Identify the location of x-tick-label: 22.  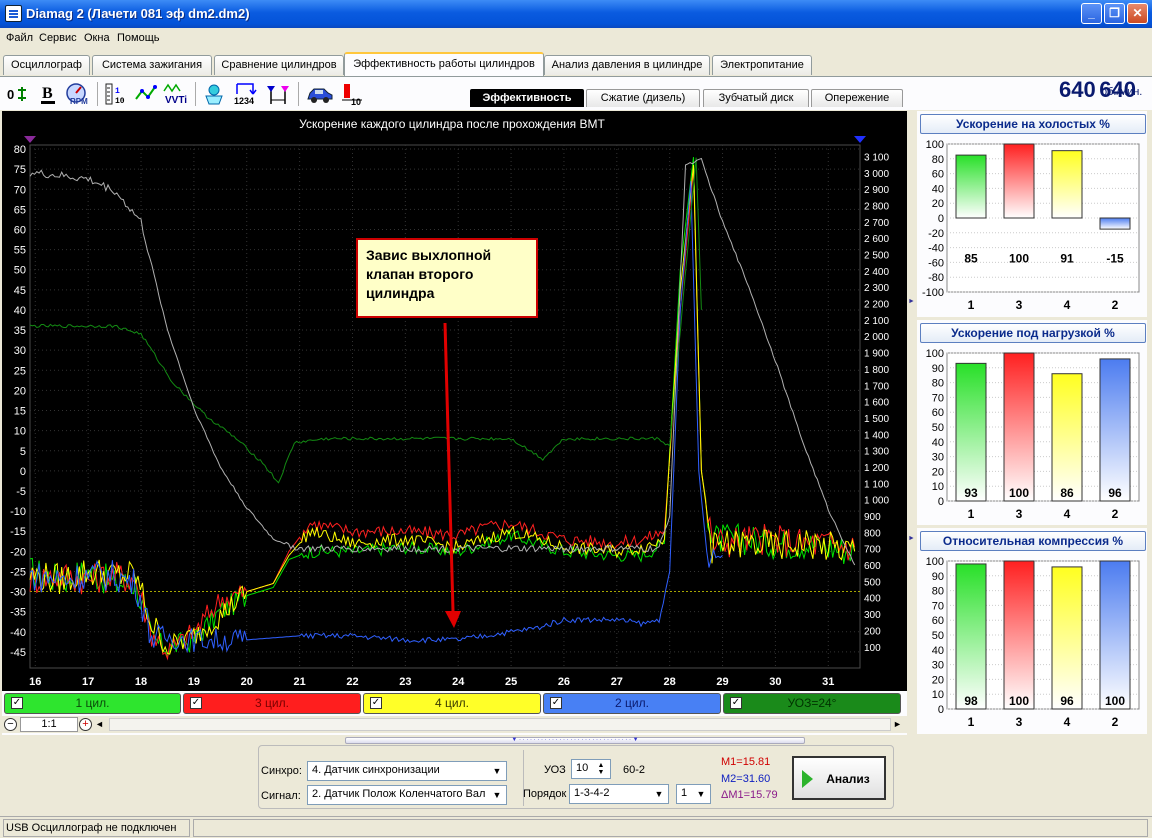
(352, 682).